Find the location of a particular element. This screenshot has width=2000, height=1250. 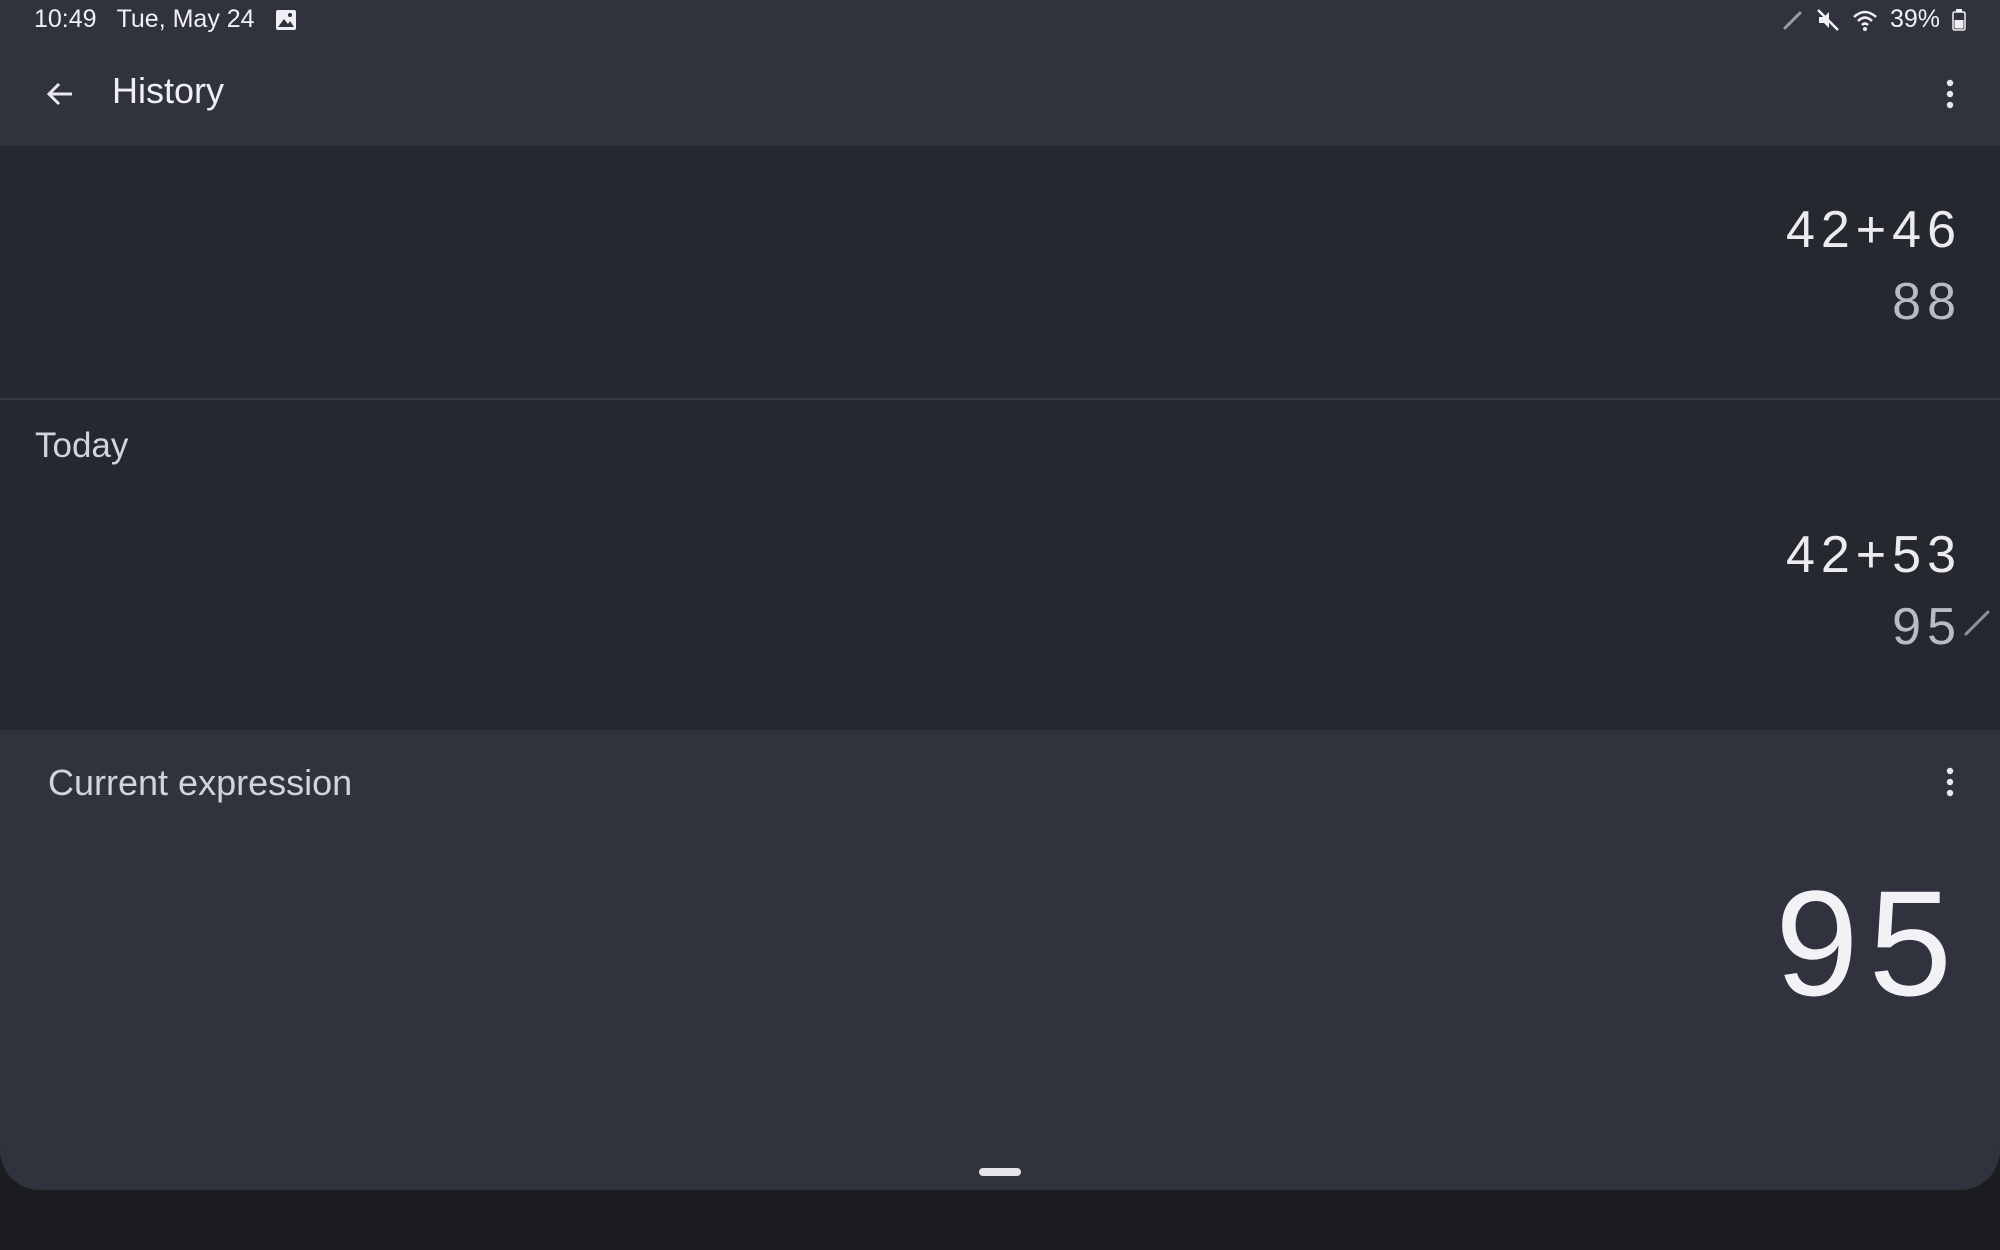

wifi-icon is located at coordinates (1865, 20).